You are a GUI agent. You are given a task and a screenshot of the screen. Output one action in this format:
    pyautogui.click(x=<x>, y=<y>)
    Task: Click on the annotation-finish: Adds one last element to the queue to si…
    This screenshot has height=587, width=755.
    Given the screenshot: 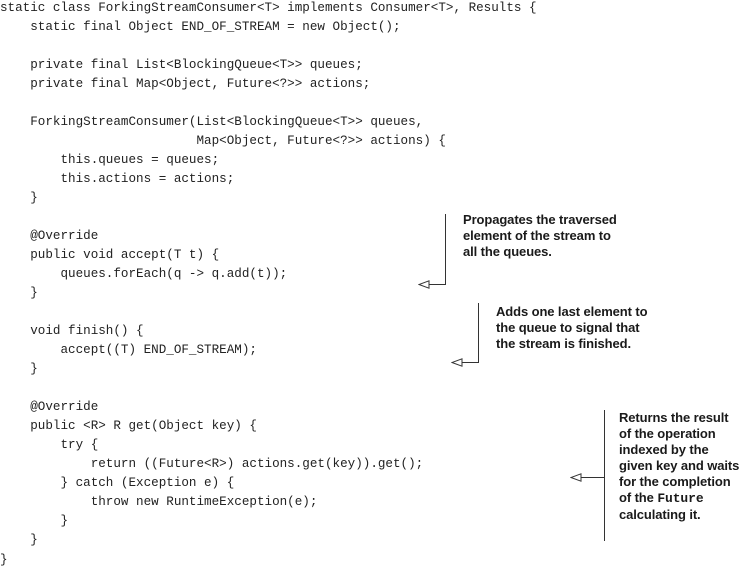 What is the action you would take?
    pyautogui.click(x=596, y=328)
    